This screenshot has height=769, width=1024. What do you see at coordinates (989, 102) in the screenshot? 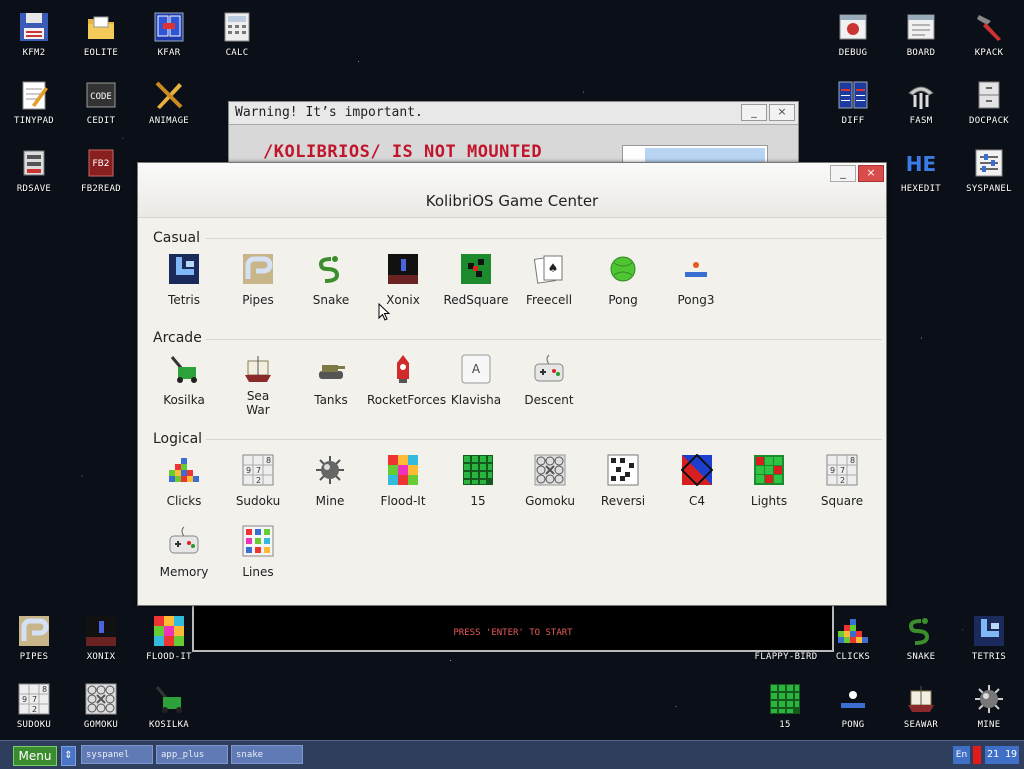
I see `desktop-icon-docpack: DOCPACK` at bounding box center [989, 102].